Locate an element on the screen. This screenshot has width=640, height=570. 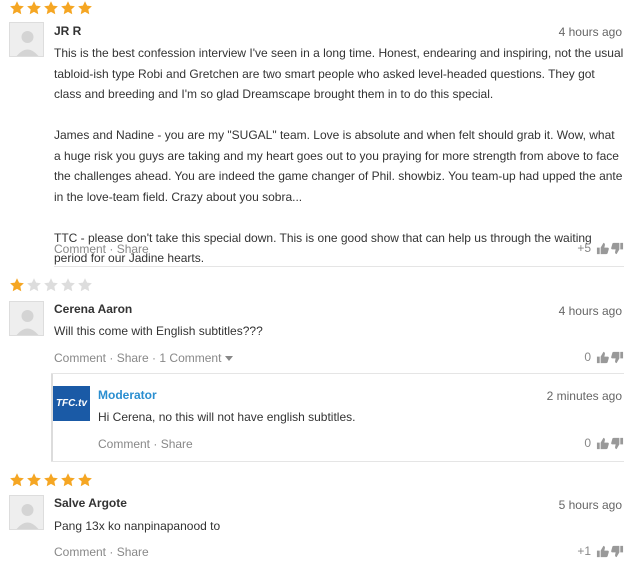
vote-count: +5 is located at coordinates (584, 248).